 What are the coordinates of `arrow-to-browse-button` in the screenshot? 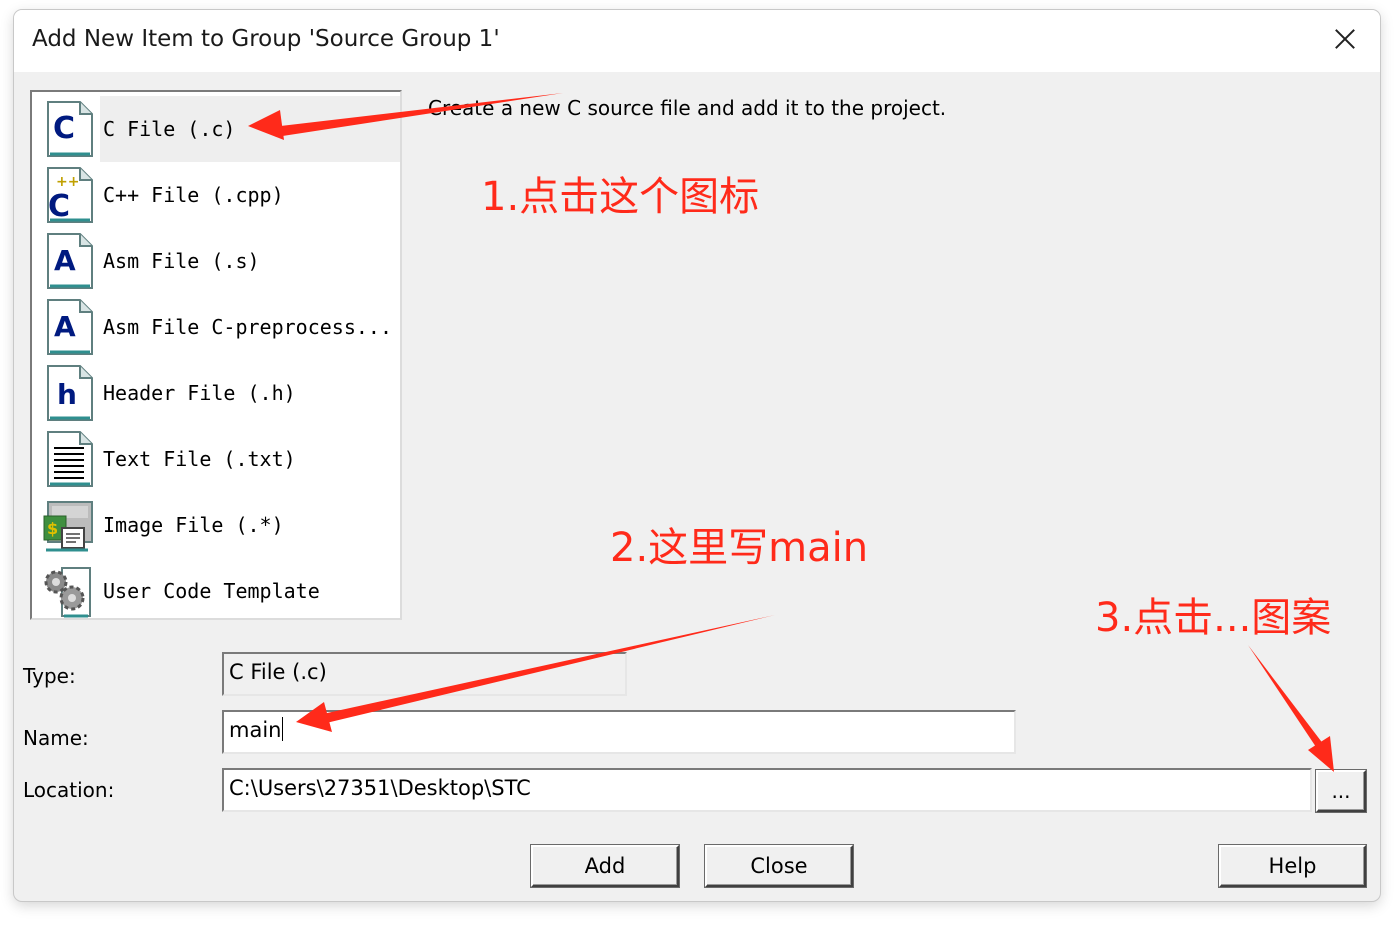 It's located at (1286, 697).